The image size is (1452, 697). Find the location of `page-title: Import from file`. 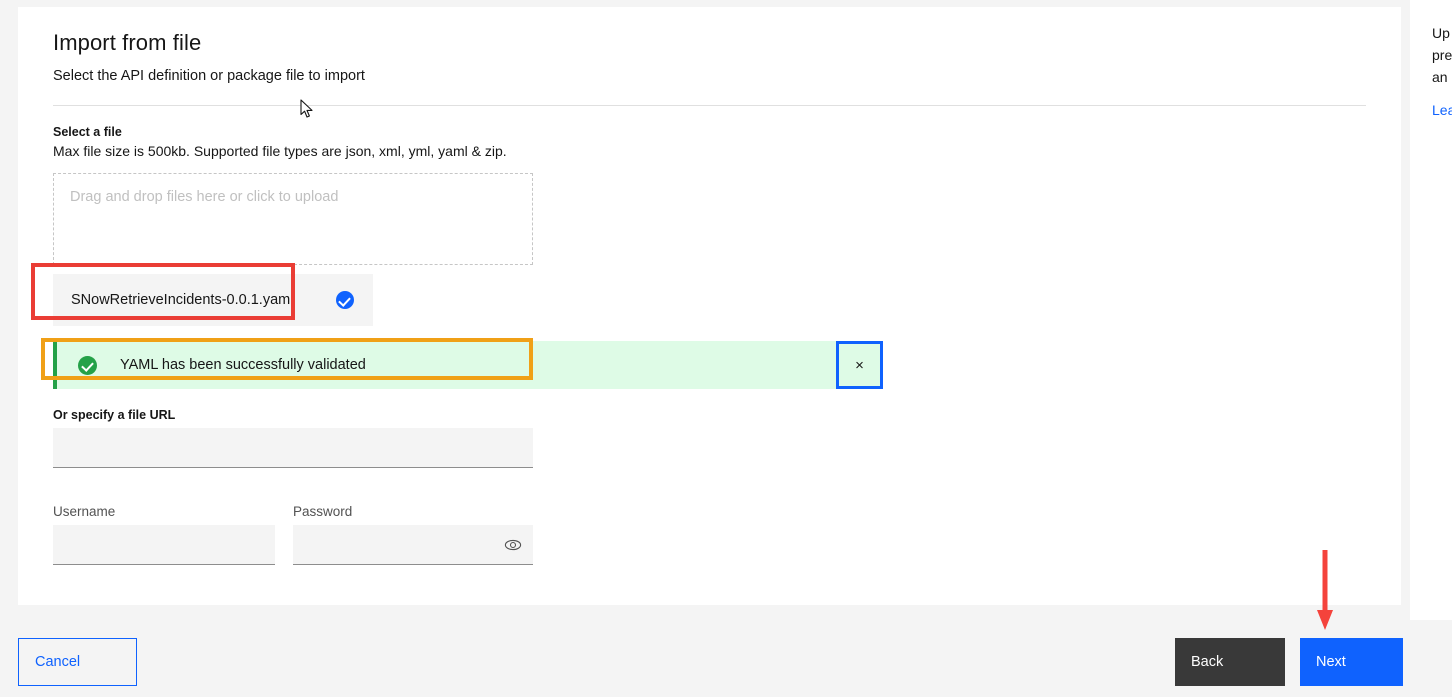

page-title: Import from file is located at coordinates (127, 42).